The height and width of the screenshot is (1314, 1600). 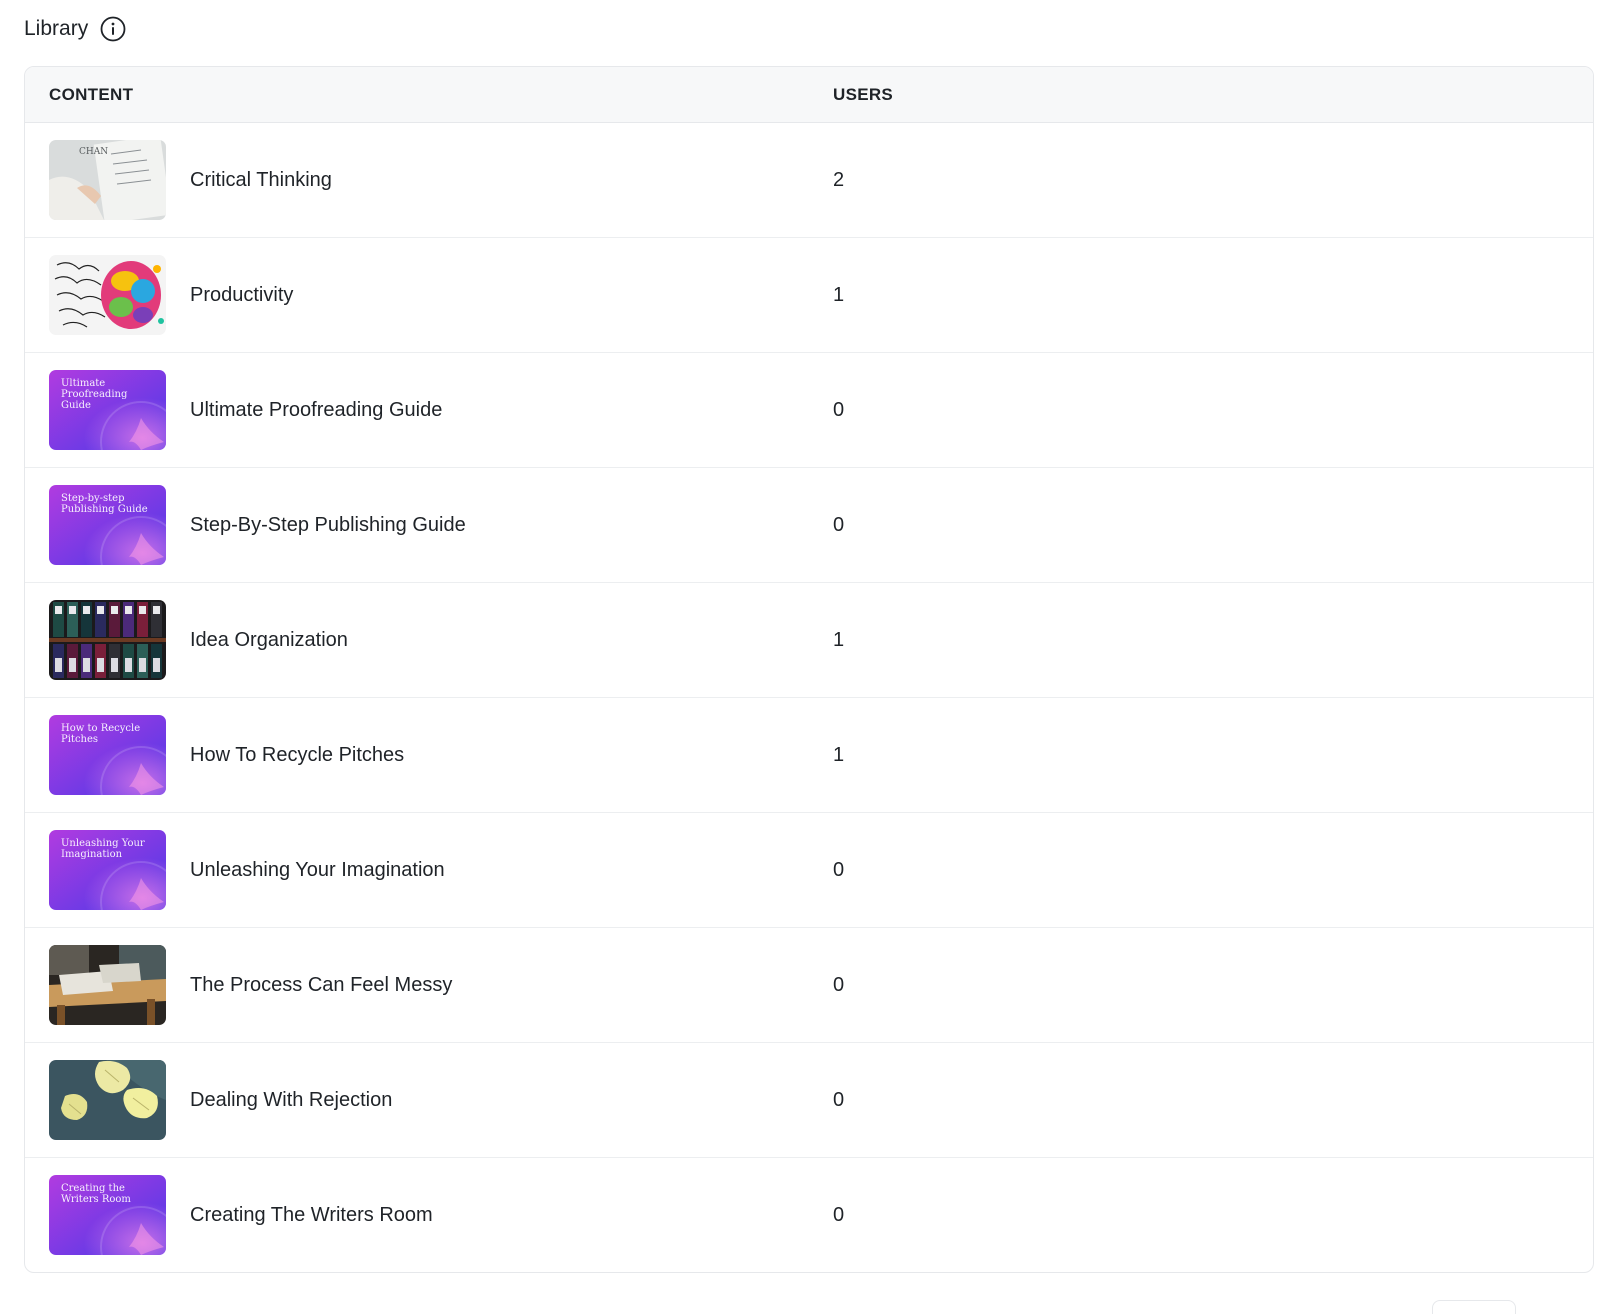 I want to click on table-header: CONTENT USERS, so click(x=809, y=95).